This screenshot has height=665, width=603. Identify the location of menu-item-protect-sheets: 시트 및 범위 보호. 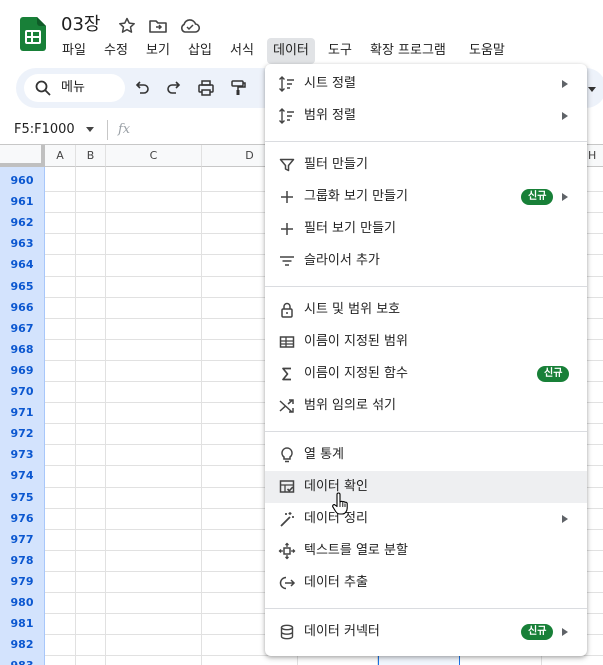
(426, 310).